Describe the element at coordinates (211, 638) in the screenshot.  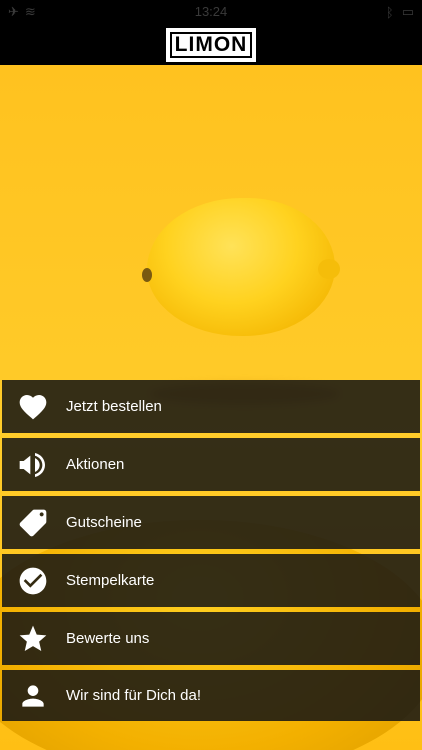
I see `menu-item-rate-us: Bewerte uns` at that location.